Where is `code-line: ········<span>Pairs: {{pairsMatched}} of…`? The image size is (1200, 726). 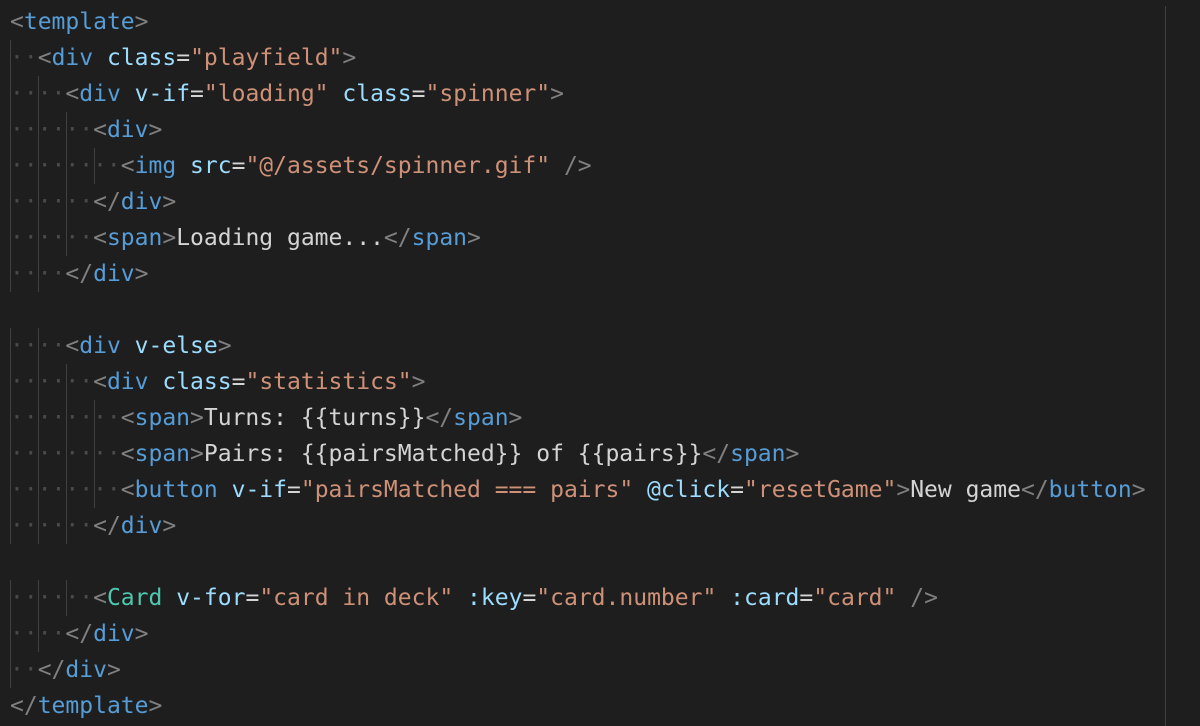
code-line: ········<span>Pairs: {{pairsMatched}} of… is located at coordinates (578, 454).